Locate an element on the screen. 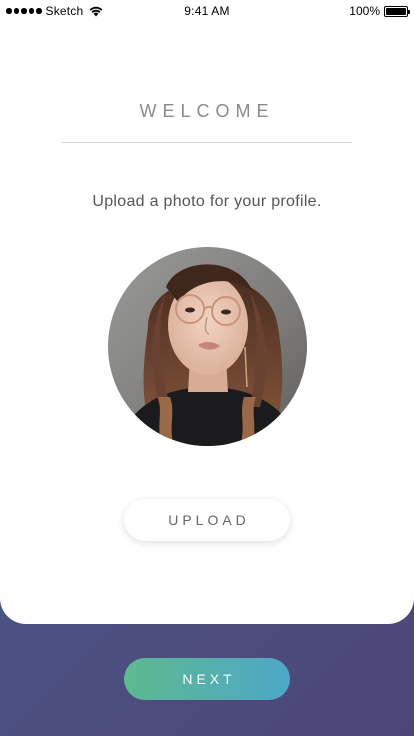  status-bar: Sketch 9:41 AM 100% is located at coordinates (207, 11).